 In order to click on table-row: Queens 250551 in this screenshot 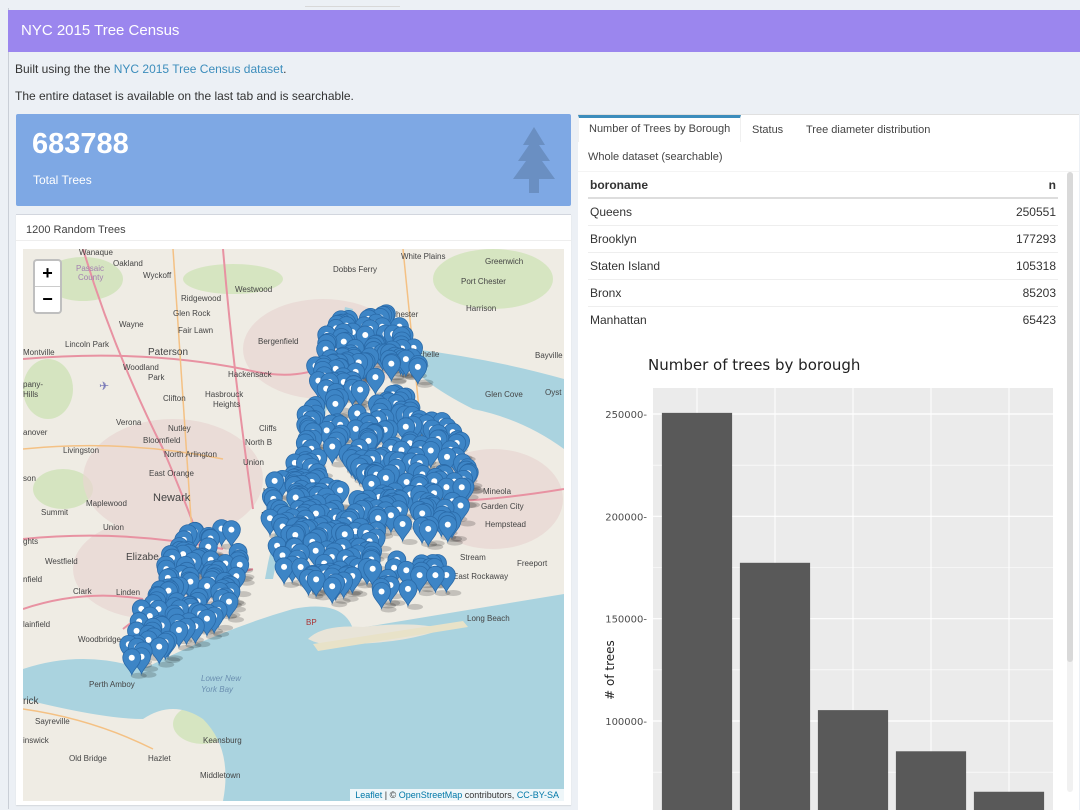, I will do `click(823, 211)`.